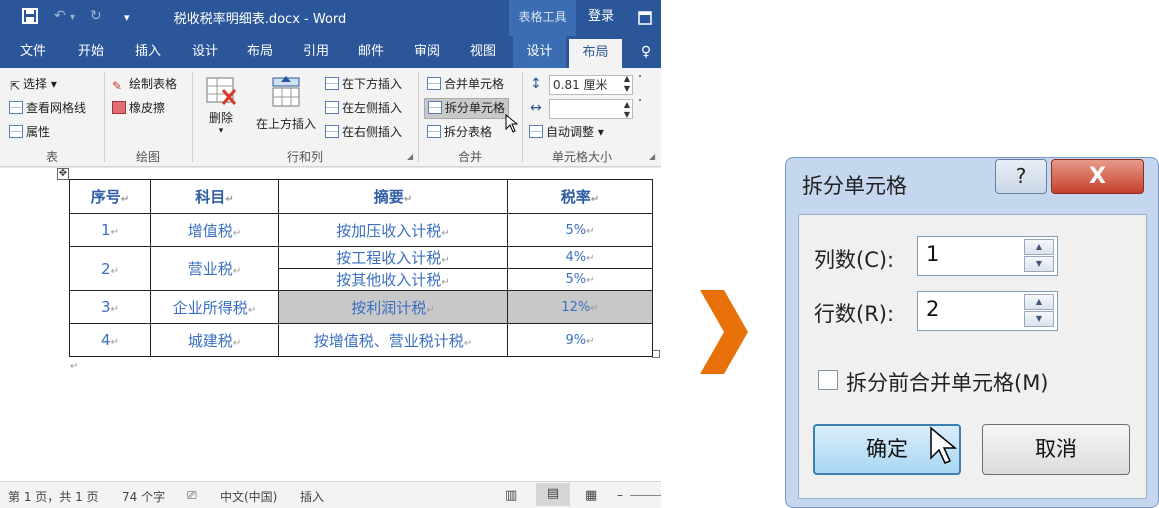  Describe the element at coordinates (469, 157) in the screenshot. I see `merge-group-label: 合并` at that location.